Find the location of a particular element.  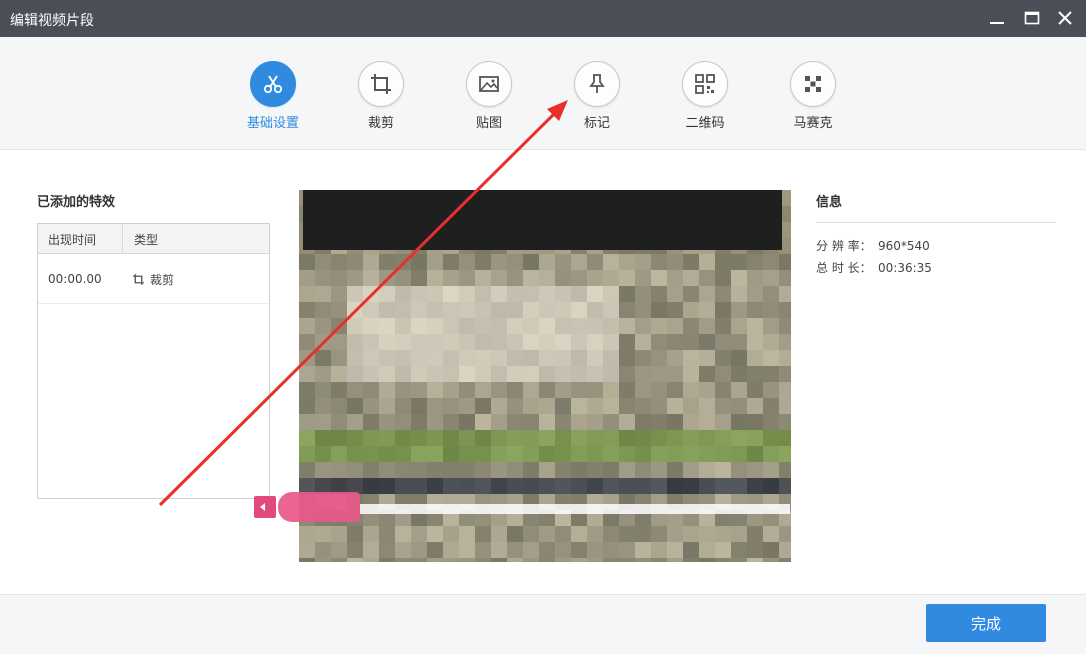

resolution-value: 960*540 is located at coordinates (904, 246).